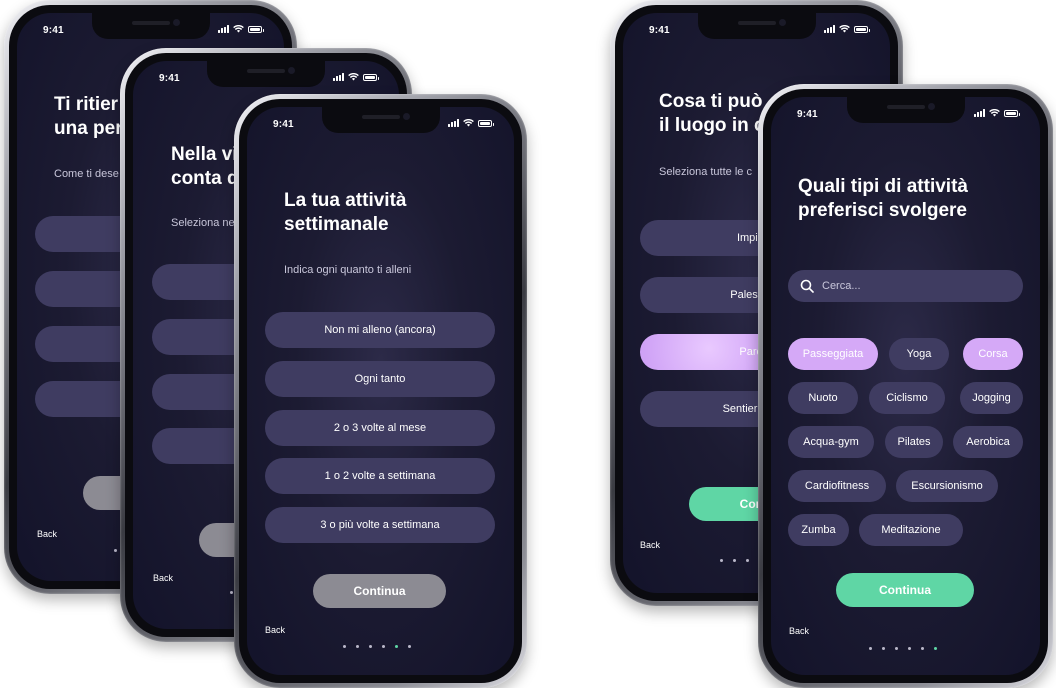 The image size is (1056, 688). I want to click on frequency-option-sometimes: Ogni tanto, so click(380, 379).